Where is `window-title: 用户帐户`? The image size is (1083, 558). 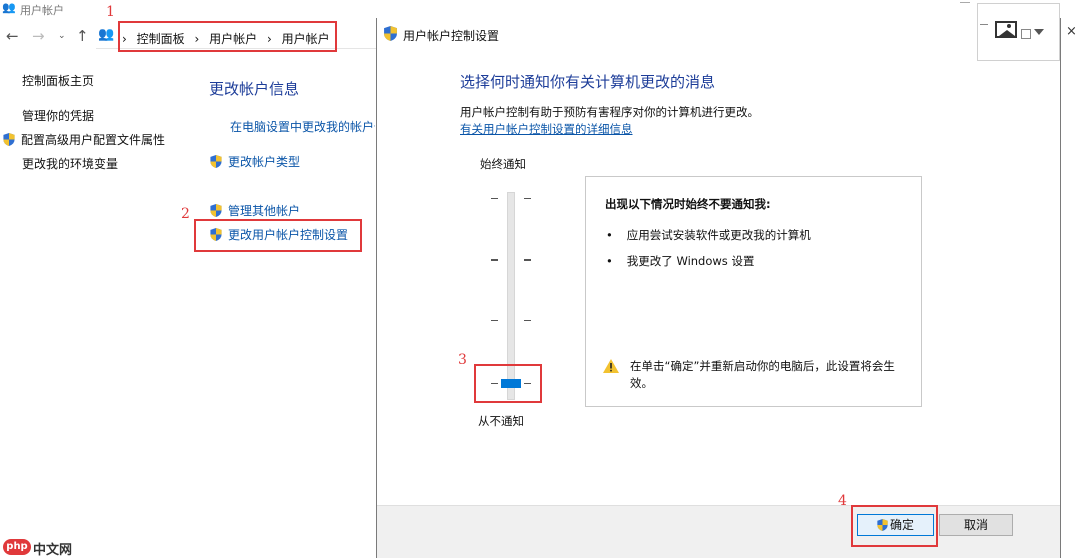
window-title: 用户帐户 is located at coordinates (42, 10).